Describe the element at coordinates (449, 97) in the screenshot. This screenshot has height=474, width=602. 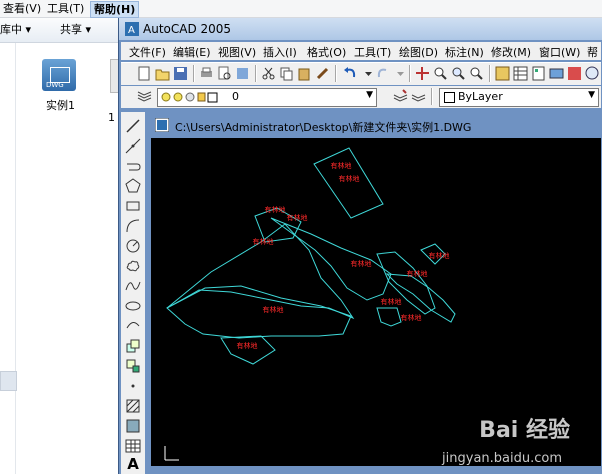
I see `color-swatch-icon` at that location.